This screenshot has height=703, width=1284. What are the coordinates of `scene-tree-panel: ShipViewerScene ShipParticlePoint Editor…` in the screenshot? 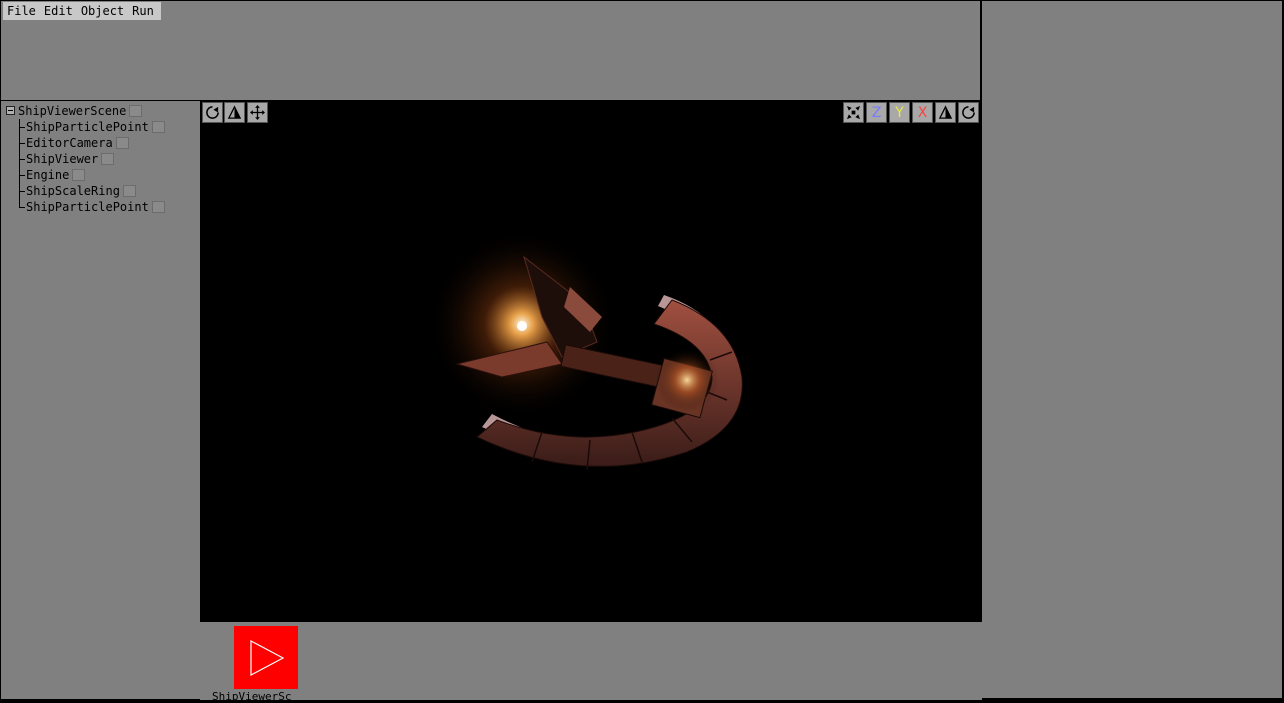 It's located at (101, 400).